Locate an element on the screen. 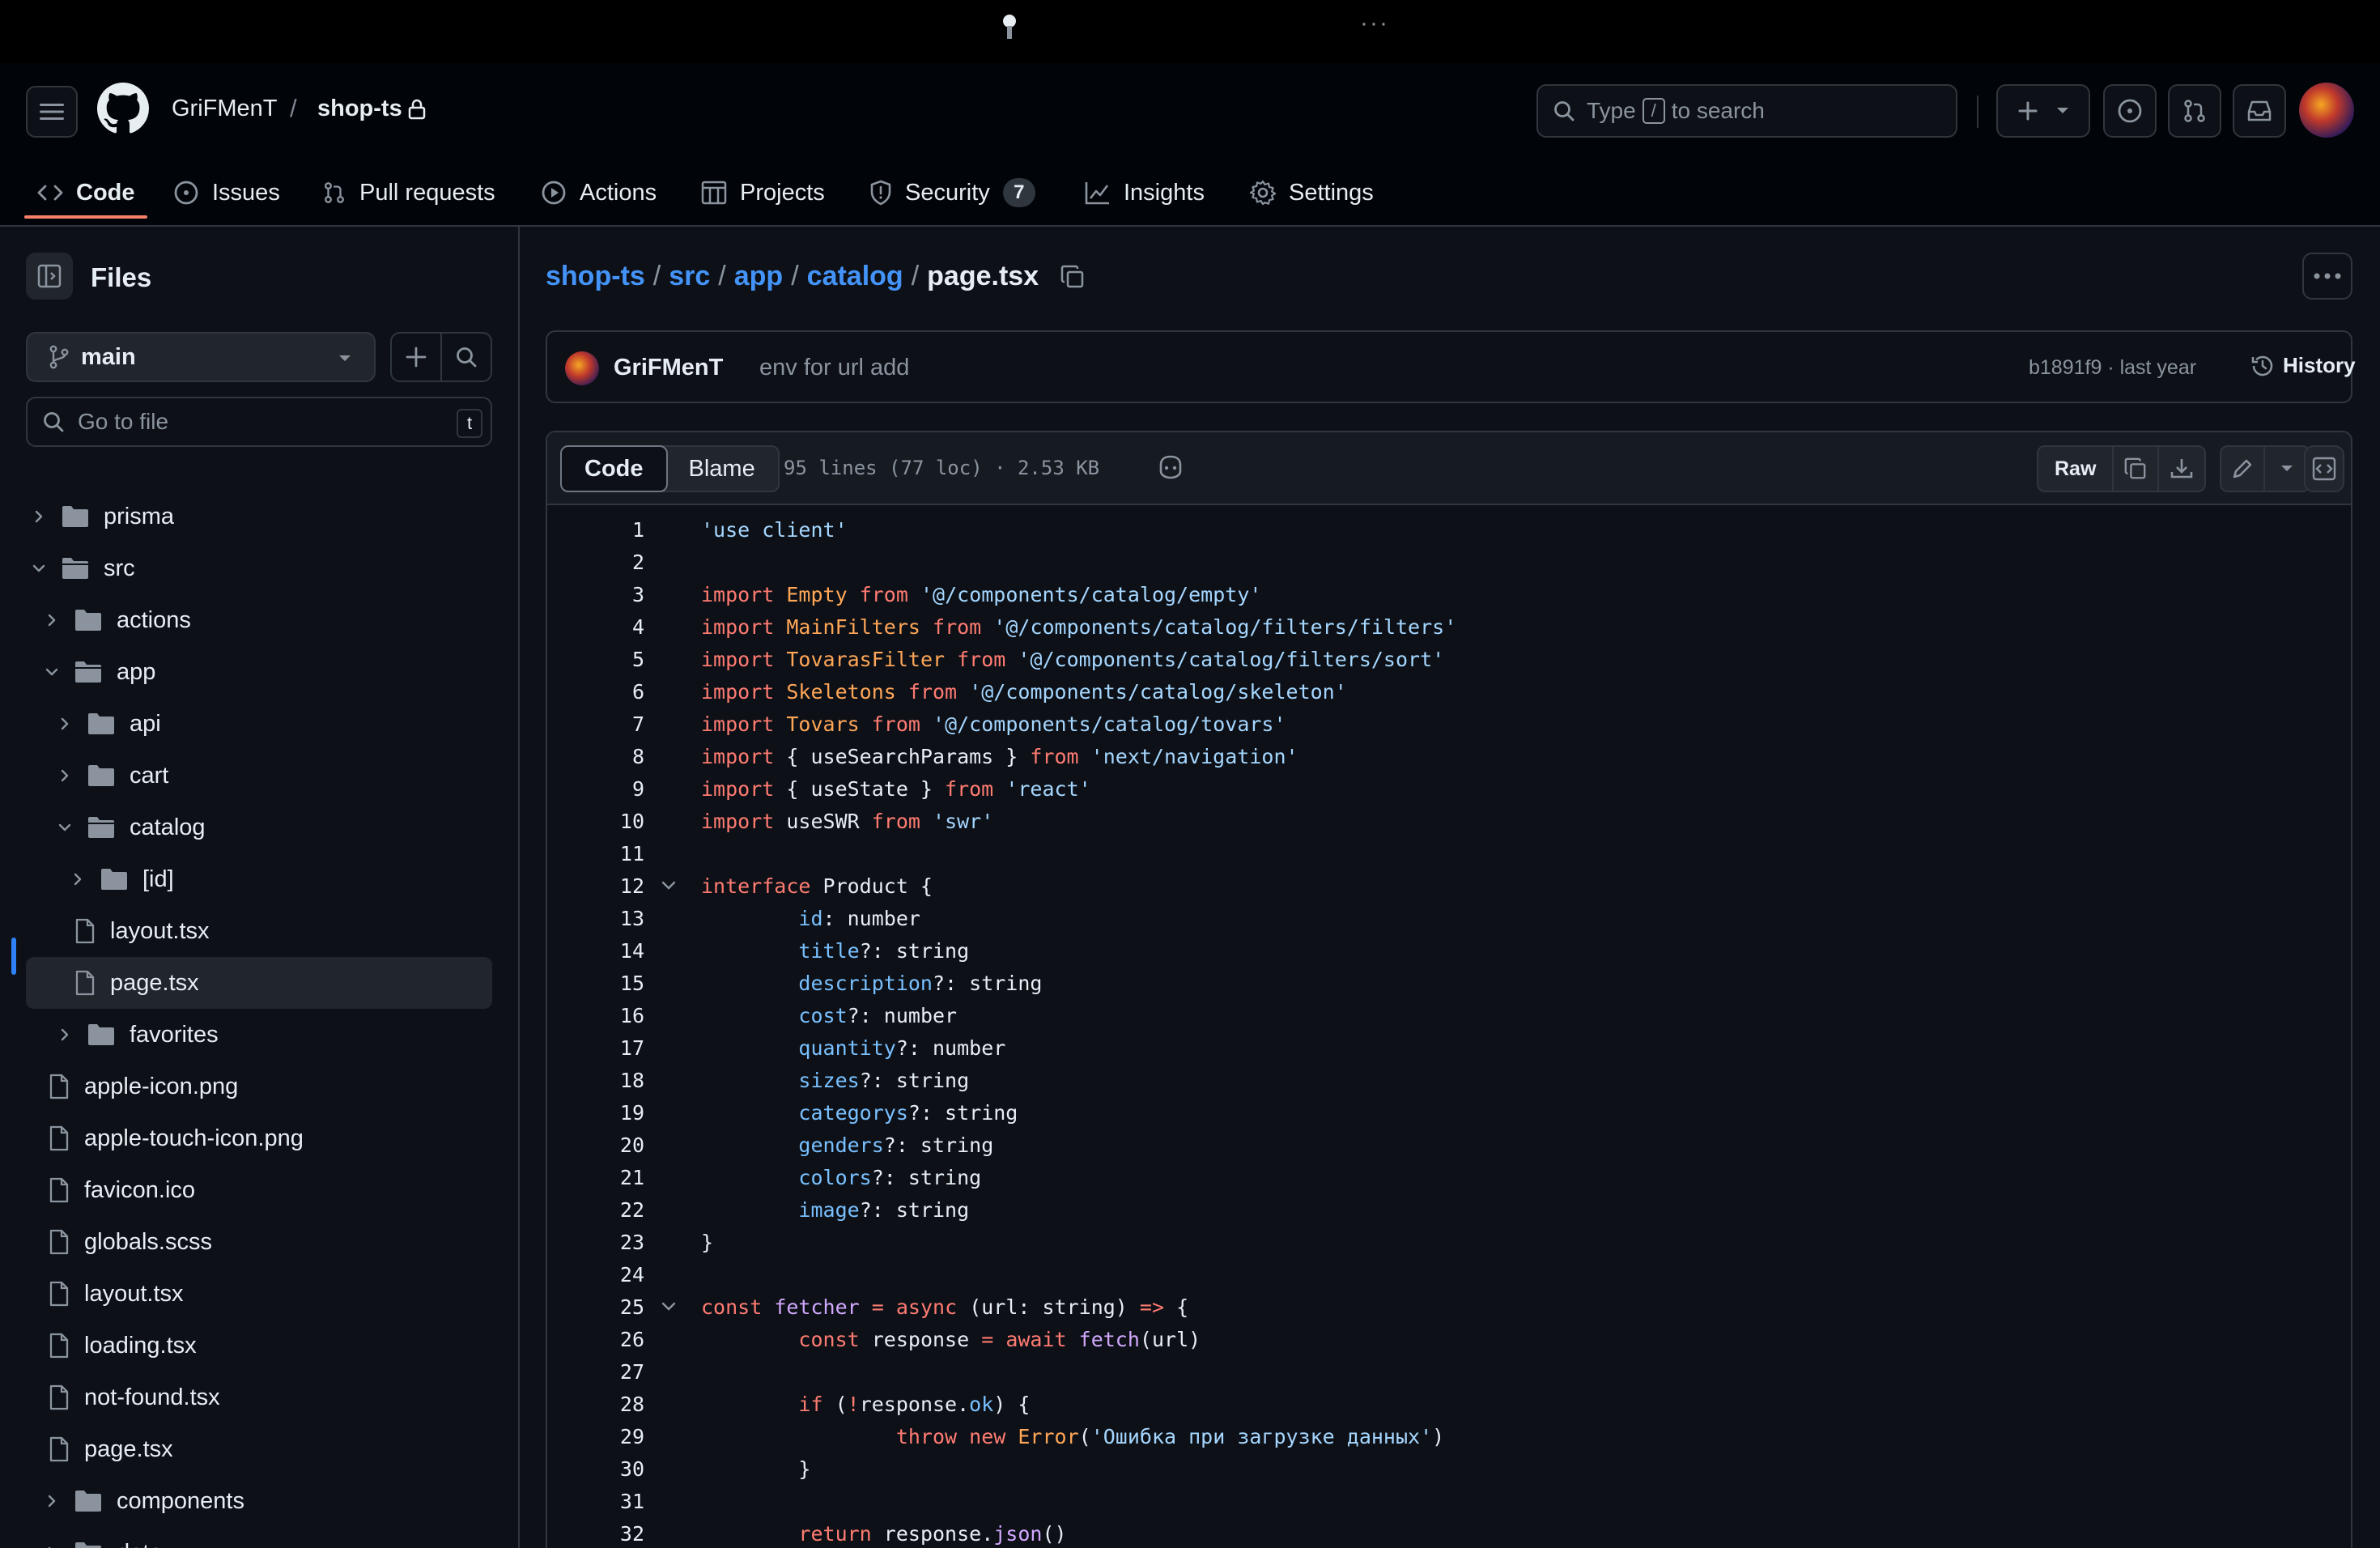  line-number: 22 is located at coordinates (595, 1210).